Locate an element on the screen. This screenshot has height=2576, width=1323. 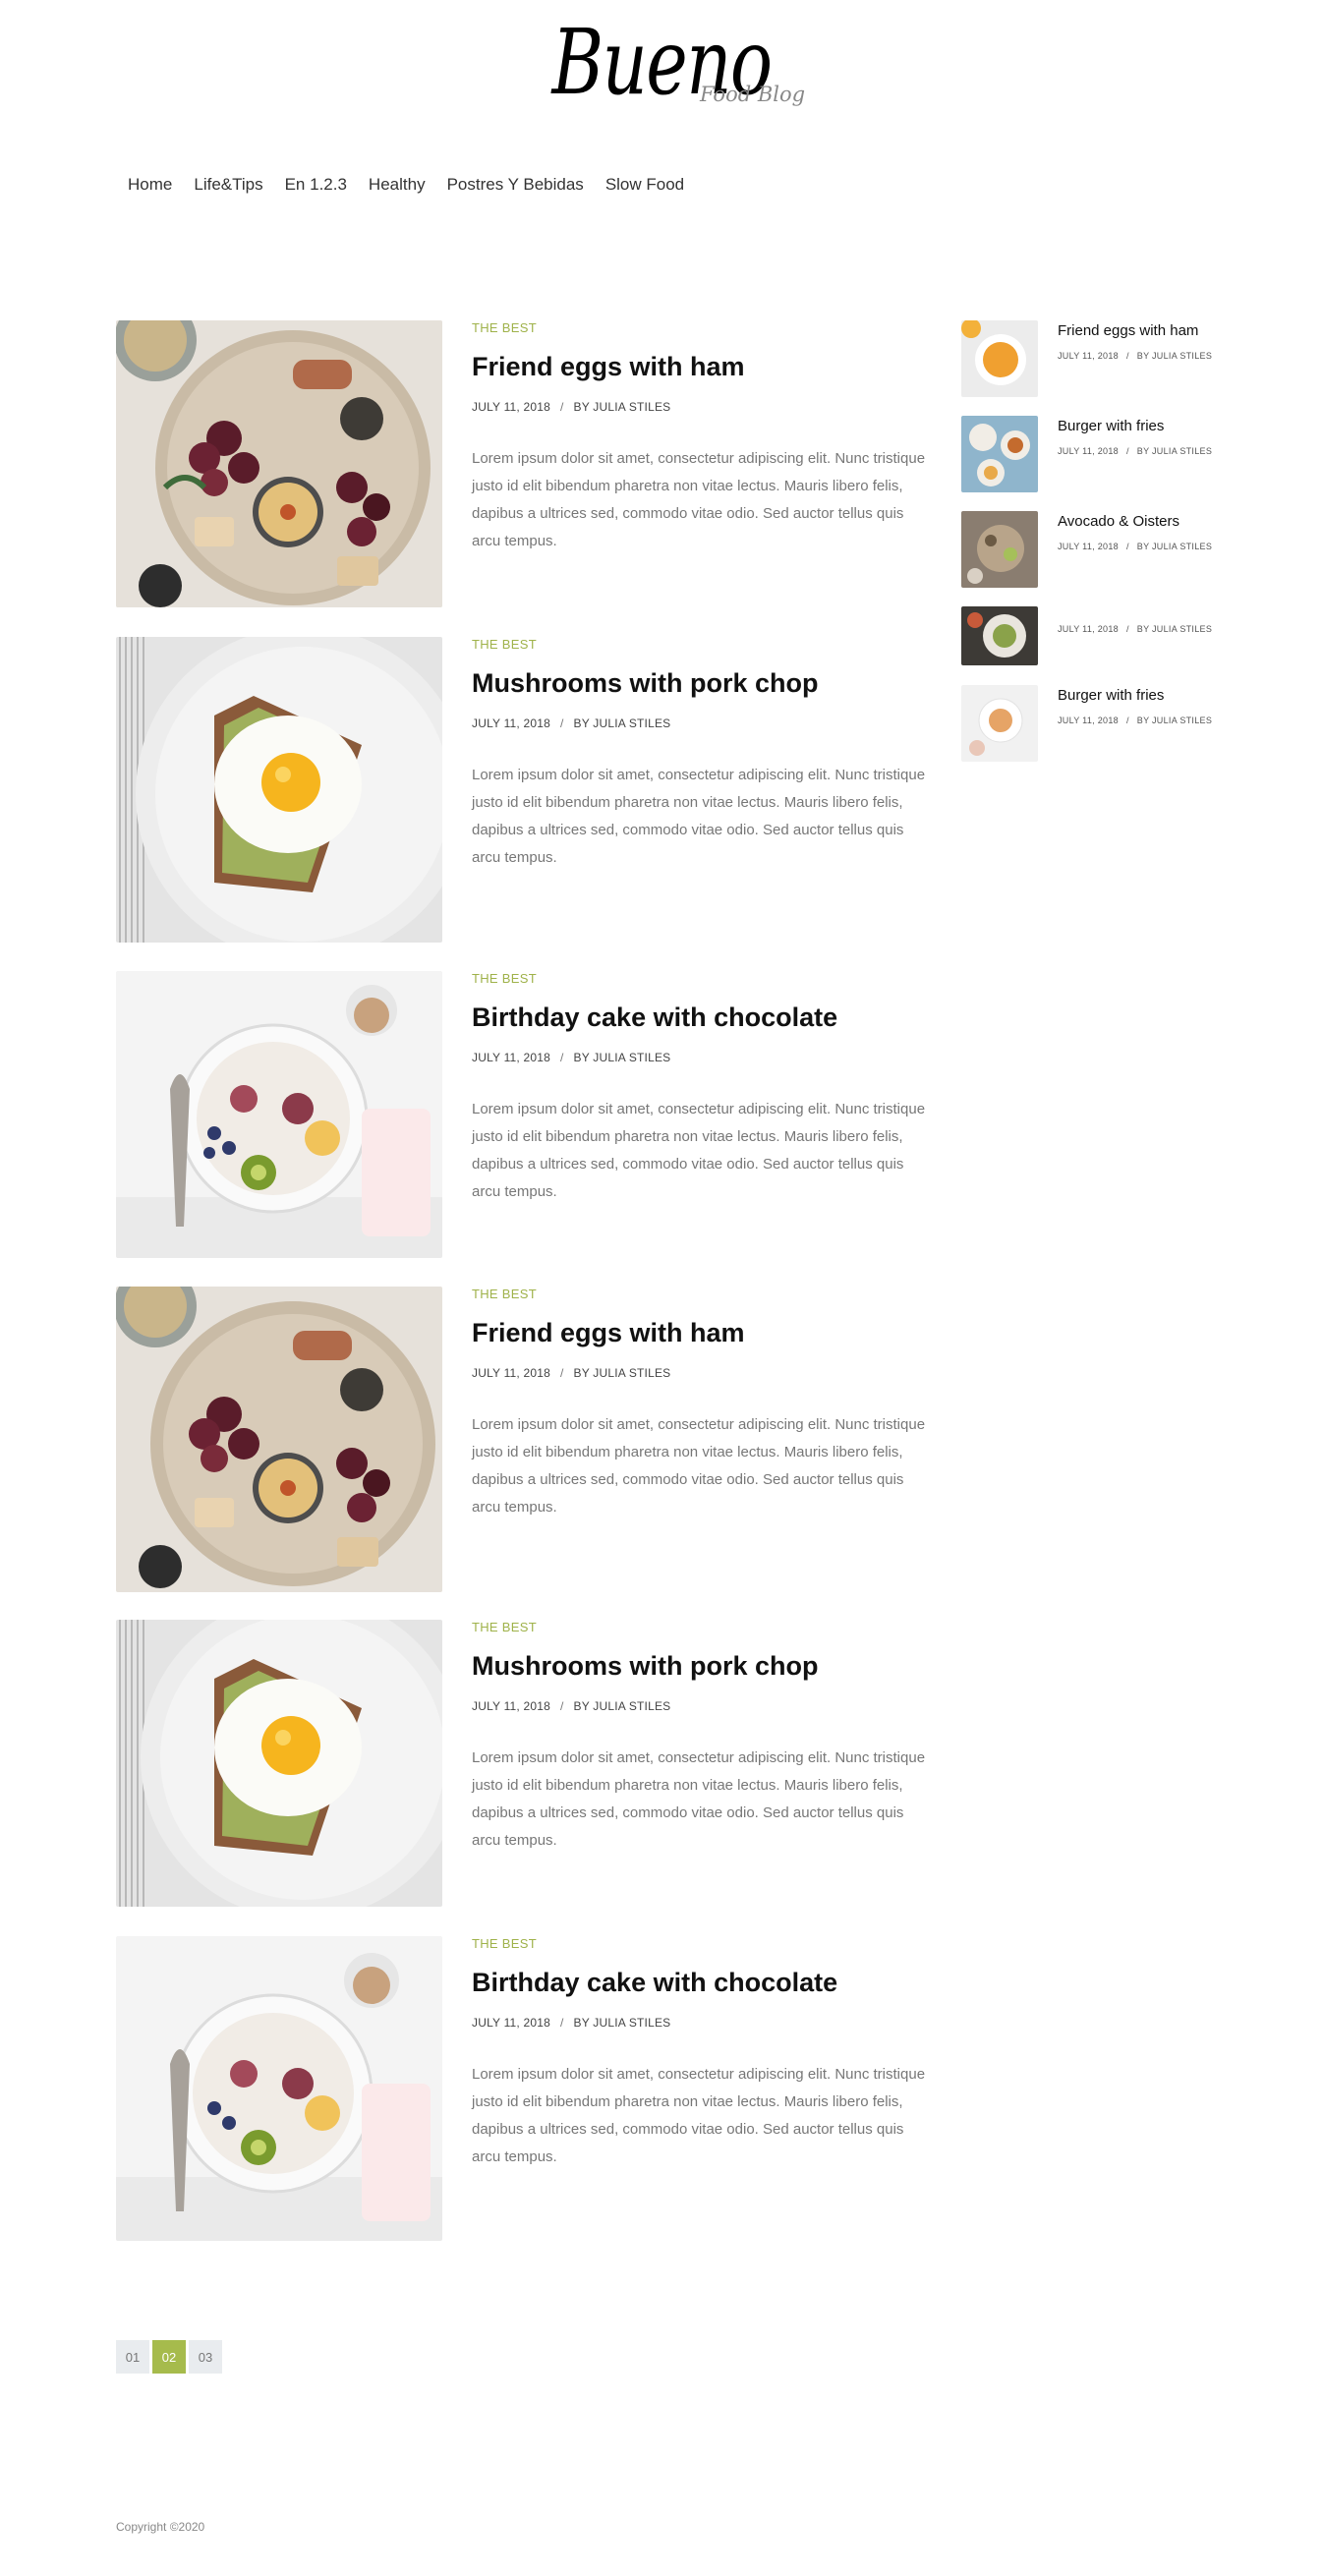
logo-subtitle: Food Blog is located at coordinates (753, 95).